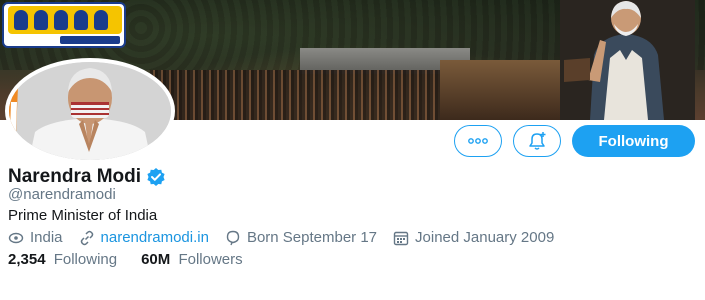  Describe the element at coordinates (210, 259) in the screenshot. I see `followers-label: Followers` at that location.